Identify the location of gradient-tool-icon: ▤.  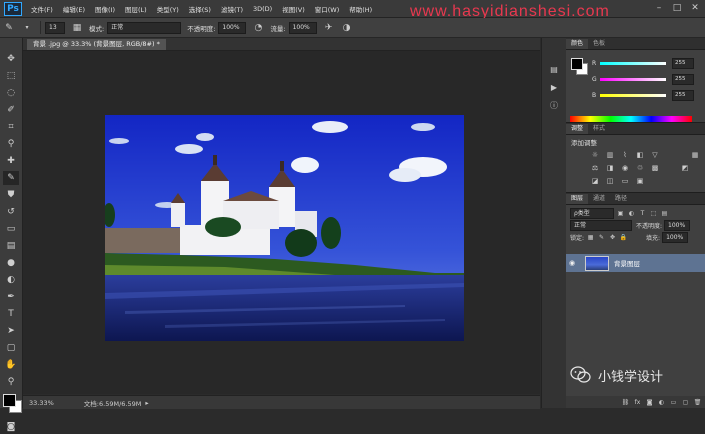
(11, 246).